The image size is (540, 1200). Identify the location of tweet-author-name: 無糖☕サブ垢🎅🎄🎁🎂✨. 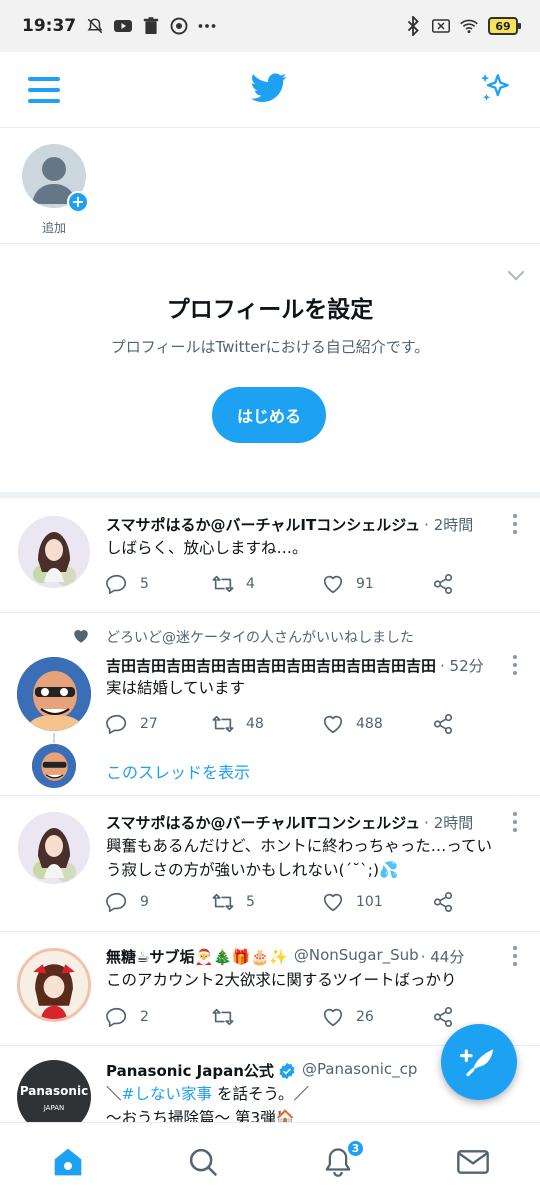
(197, 957).